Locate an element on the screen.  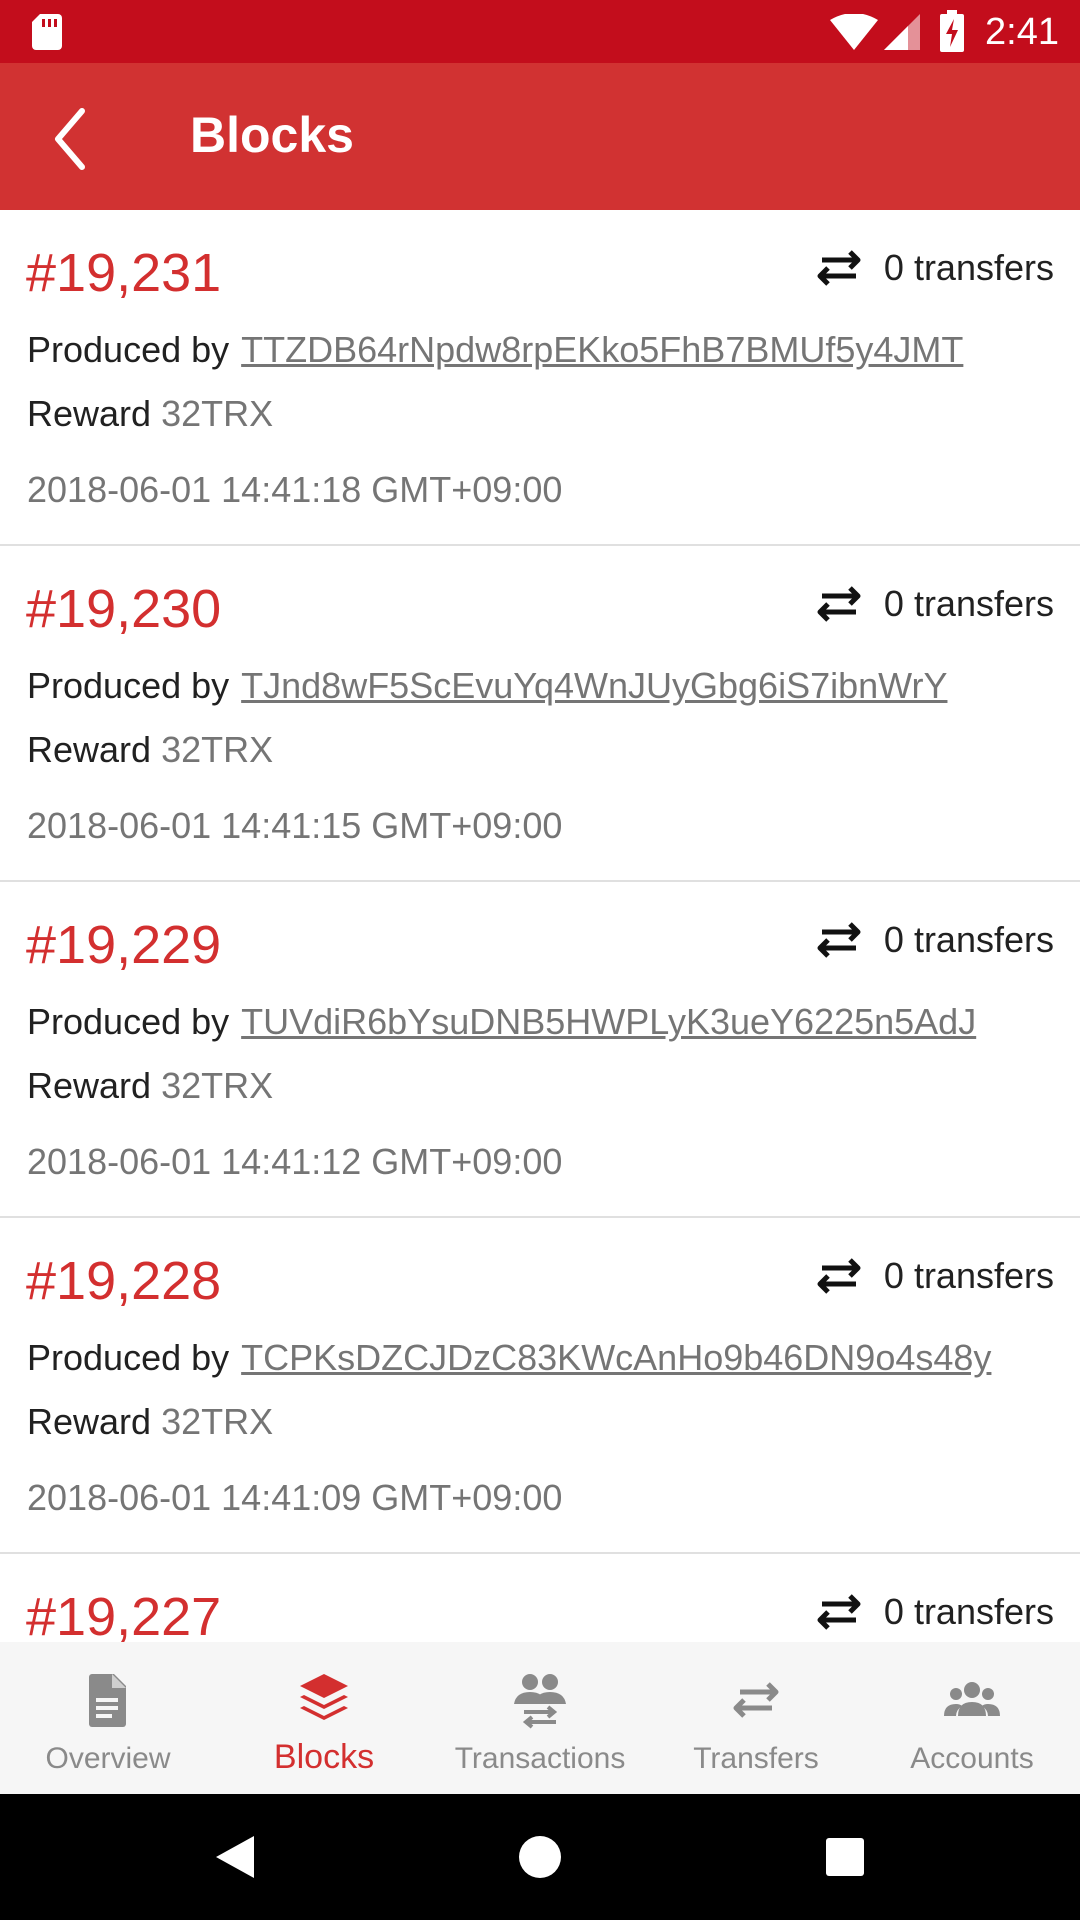
back-button is located at coordinates (70, 139).